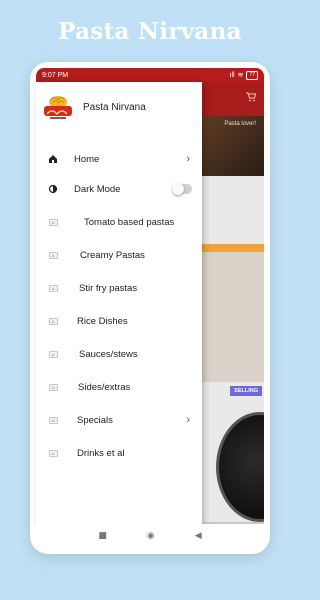 The height and width of the screenshot is (600, 320). I want to click on menu-item-drinks-et-al: Drinks et al, so click(119, 453).